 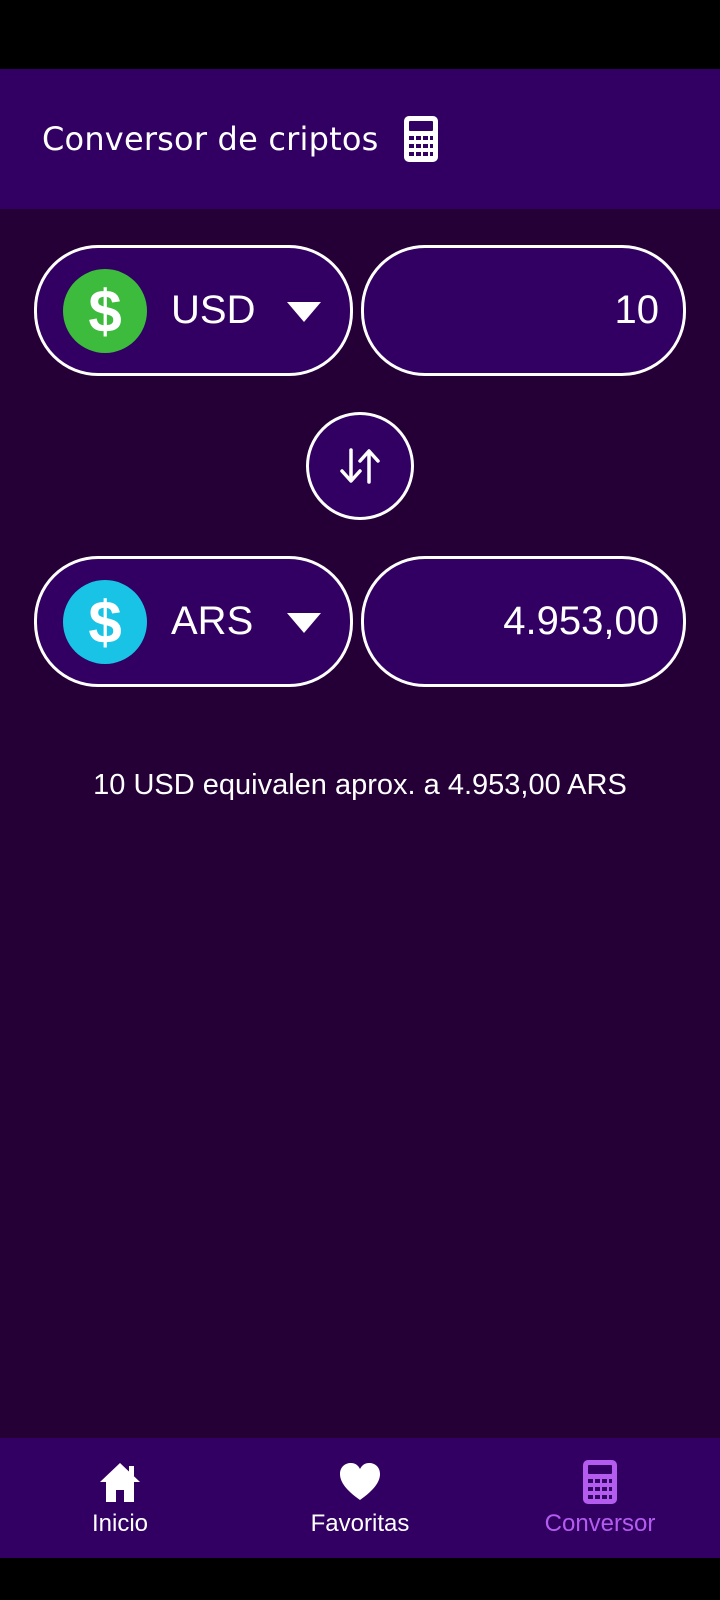 What do you see at coordinates (212, 621) in the screenshot?
I see `to-currency-code: ARS` at bounding box center [212, 621].